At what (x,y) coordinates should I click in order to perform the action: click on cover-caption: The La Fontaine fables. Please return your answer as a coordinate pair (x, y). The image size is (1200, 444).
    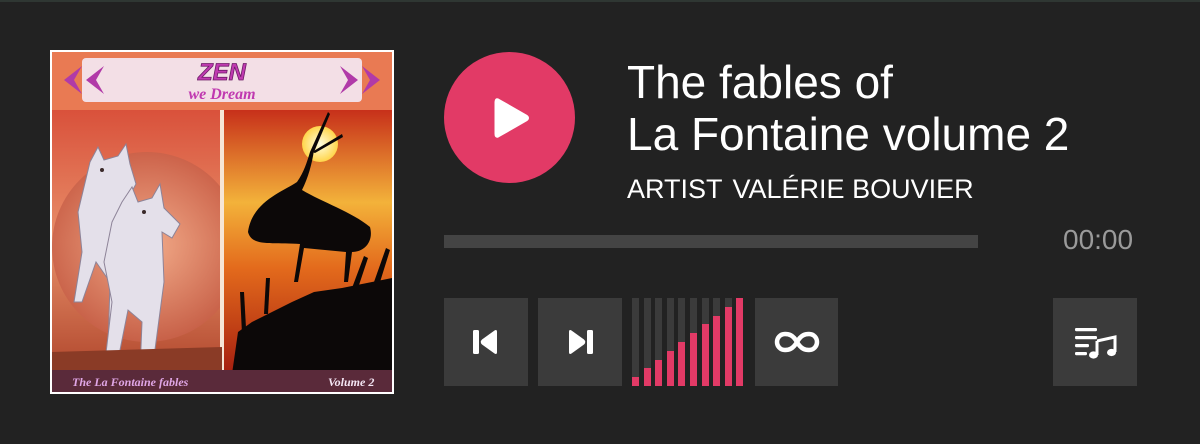
    Looking at the image, I should click on (130, 382).